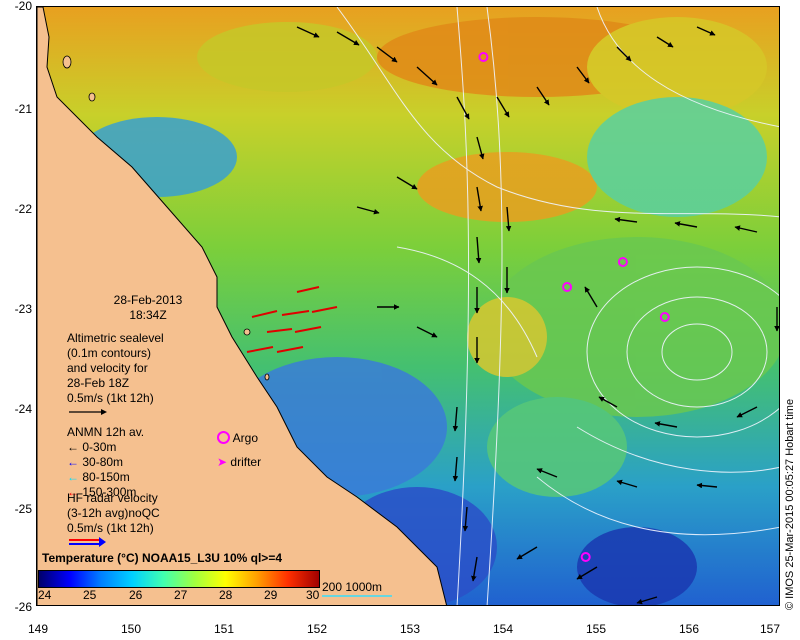 The image size is (800, 640). Describe the element at coordinates (223, 437) in the screenshot. I see `argo-circle-icon` at that location.